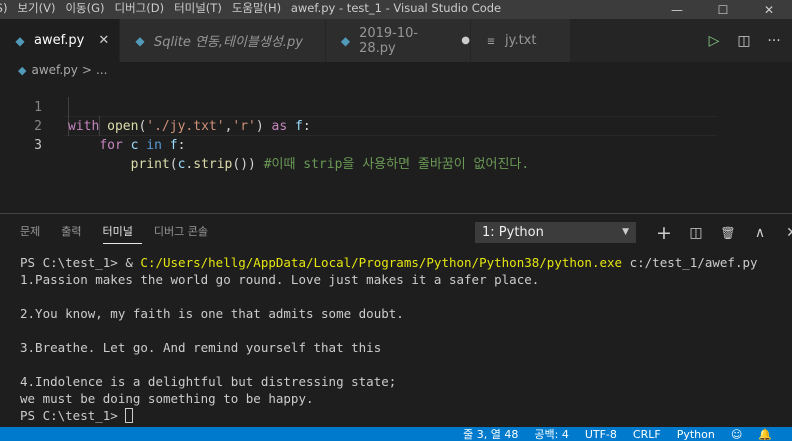 The height and width of the screenshot is (441, 792). What do you see at coordinates (111, 145) in the screenshot?
I see `code-token: for` at bounding box center [111, 145].